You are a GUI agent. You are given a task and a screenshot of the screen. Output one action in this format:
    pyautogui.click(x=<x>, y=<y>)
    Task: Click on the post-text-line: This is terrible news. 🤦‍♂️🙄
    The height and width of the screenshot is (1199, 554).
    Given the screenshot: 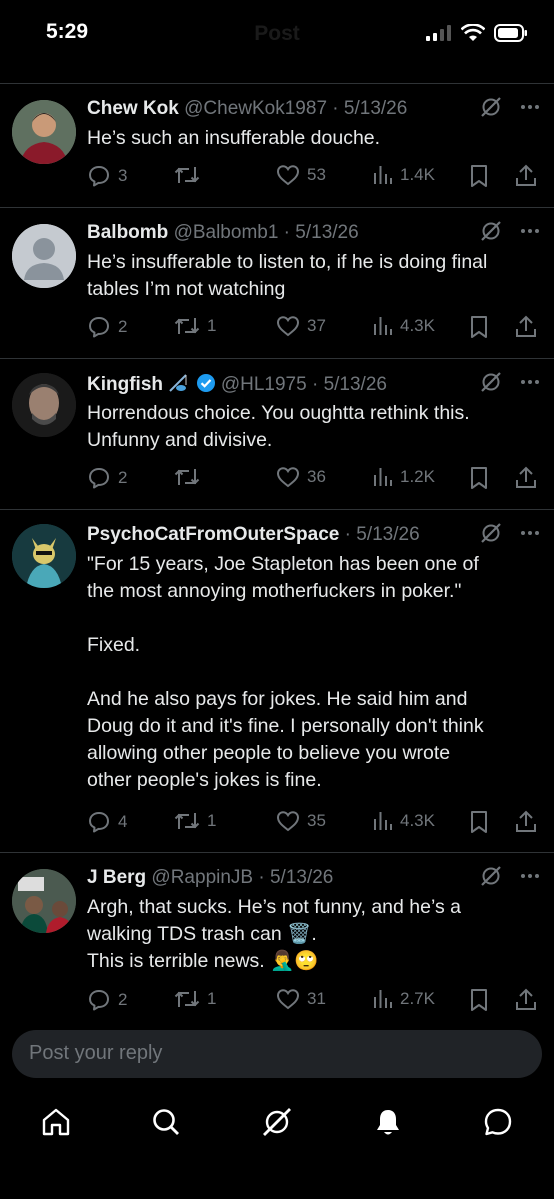 What is the action you would take?
    pyautogui.click(x=203, y=961)
    